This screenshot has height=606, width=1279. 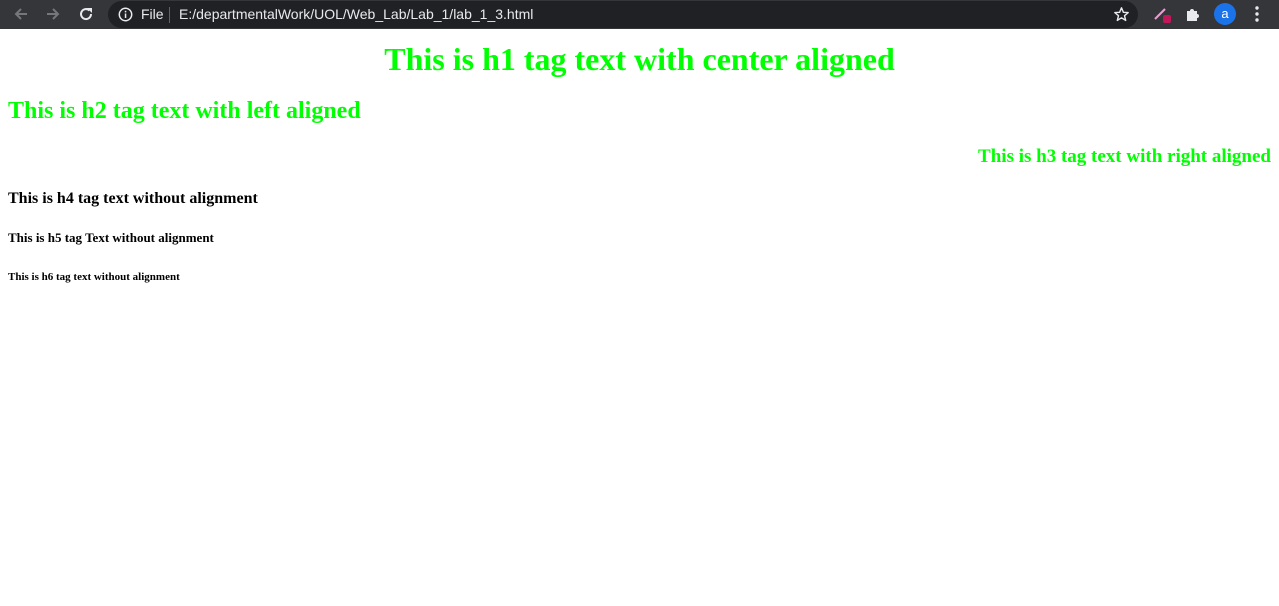 I want to click on star-icon, so click(x=1121, y=14).